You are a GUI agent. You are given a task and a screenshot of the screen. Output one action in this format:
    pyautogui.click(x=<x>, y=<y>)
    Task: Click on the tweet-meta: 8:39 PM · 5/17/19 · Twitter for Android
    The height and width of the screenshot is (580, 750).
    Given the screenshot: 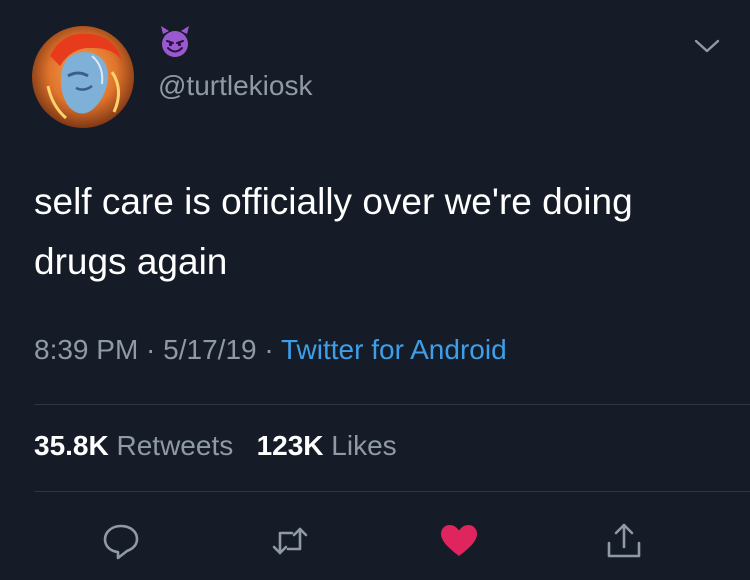 What is the action you would take?
    pyautogui.click(x=270, y=350)
    